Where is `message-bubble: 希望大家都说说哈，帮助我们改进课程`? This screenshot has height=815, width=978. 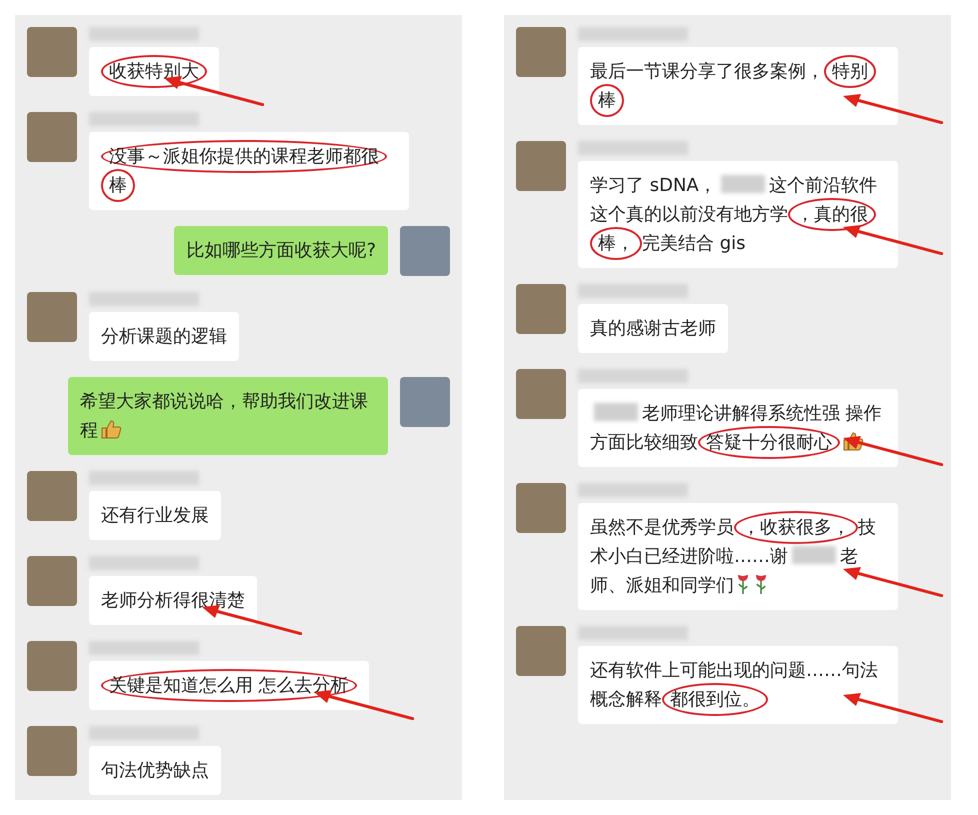
message-bubble: 希望大家都说说哈，帮助我们改进课程 is located at coordinates (228, 416).